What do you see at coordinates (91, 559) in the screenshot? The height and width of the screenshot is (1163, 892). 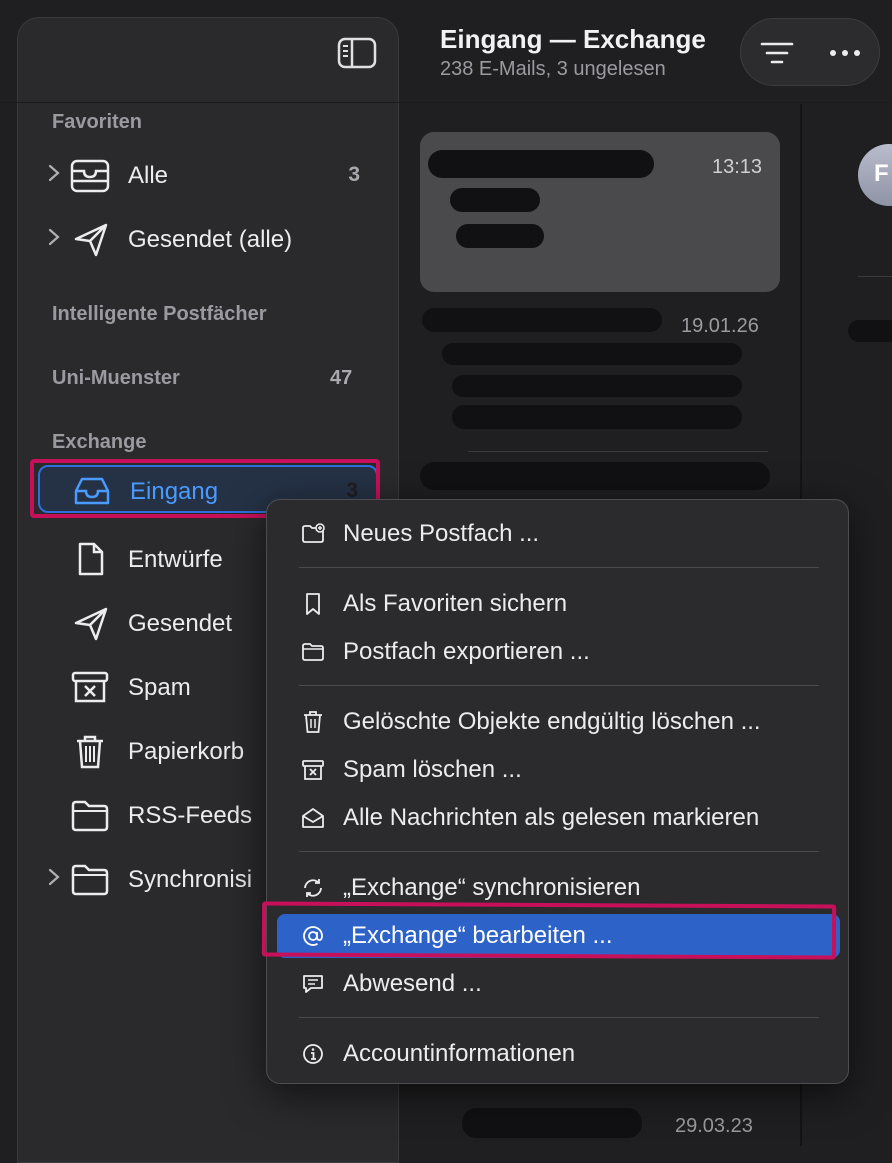 I see `document-icon` at bounding box center [91, 559].